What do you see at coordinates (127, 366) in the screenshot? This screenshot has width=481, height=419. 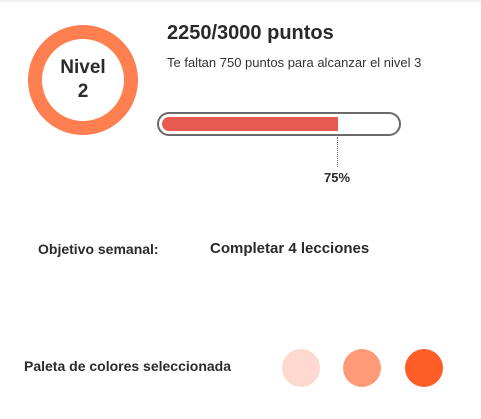 I see `palette-label: Paleta de colores seleccionada` at bounding box center [127, 366].